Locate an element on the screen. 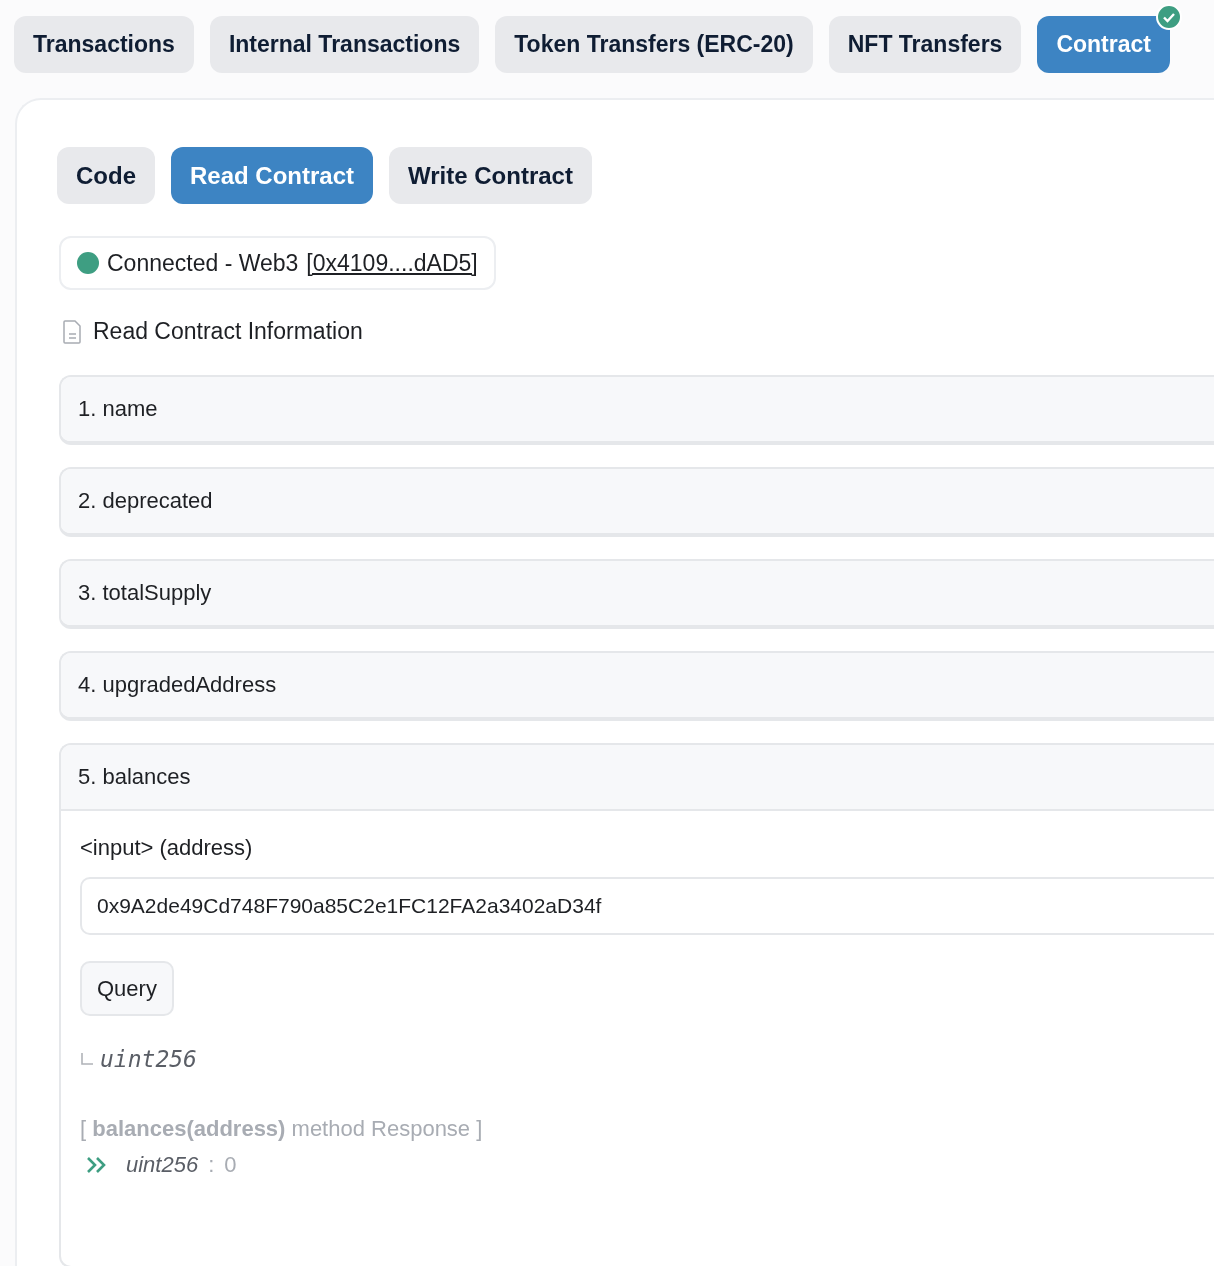  function-accordion: 4. upgradedAddress is located at coordinates (636, 686).